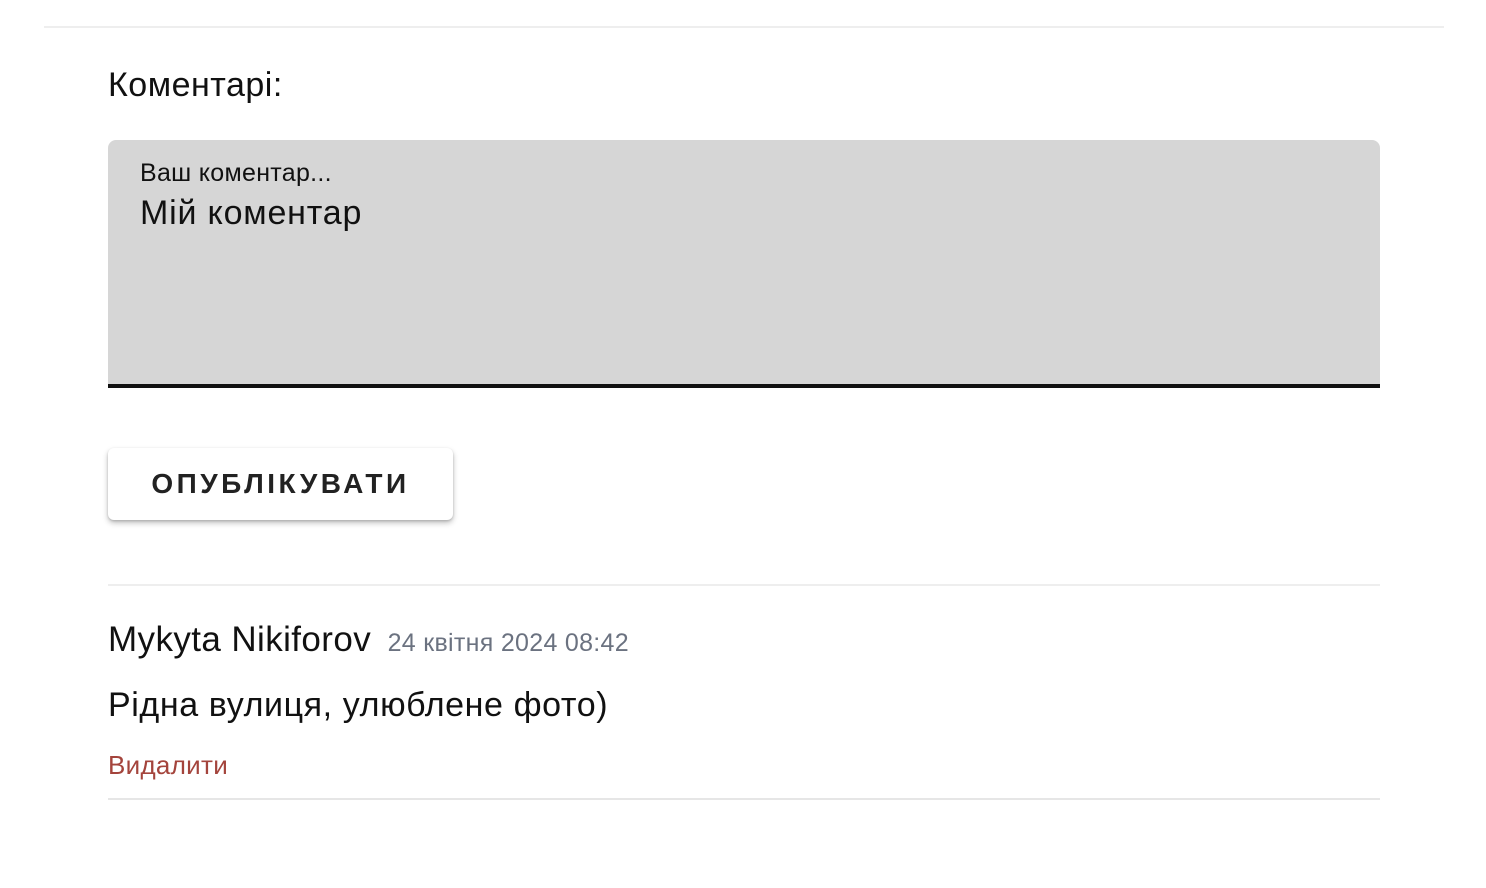 Image resolution: width=1486 pixels, height=888 pixels. Describe the element at coordinates (508, 643) in the screenshot. I see `comment-date: 24 квітня 2024 08:42` at that location.